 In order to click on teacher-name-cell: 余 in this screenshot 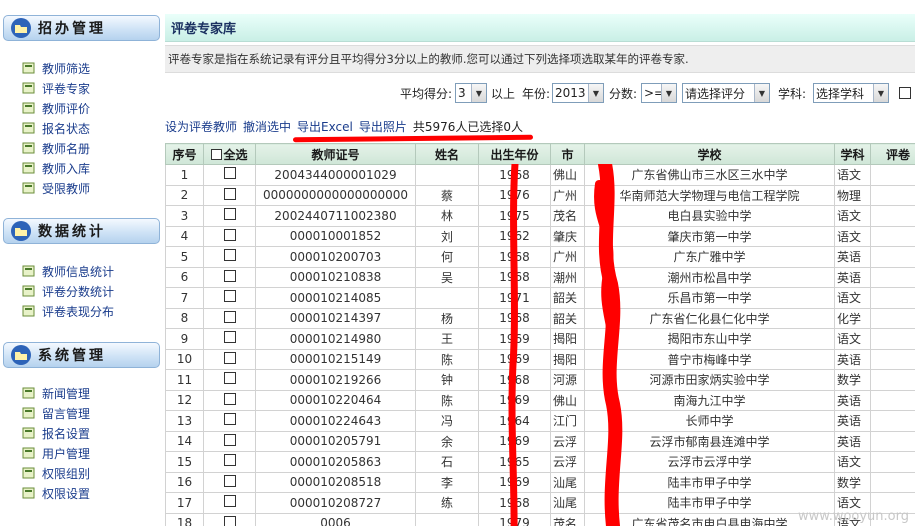, I will do `click(447, 441)`.